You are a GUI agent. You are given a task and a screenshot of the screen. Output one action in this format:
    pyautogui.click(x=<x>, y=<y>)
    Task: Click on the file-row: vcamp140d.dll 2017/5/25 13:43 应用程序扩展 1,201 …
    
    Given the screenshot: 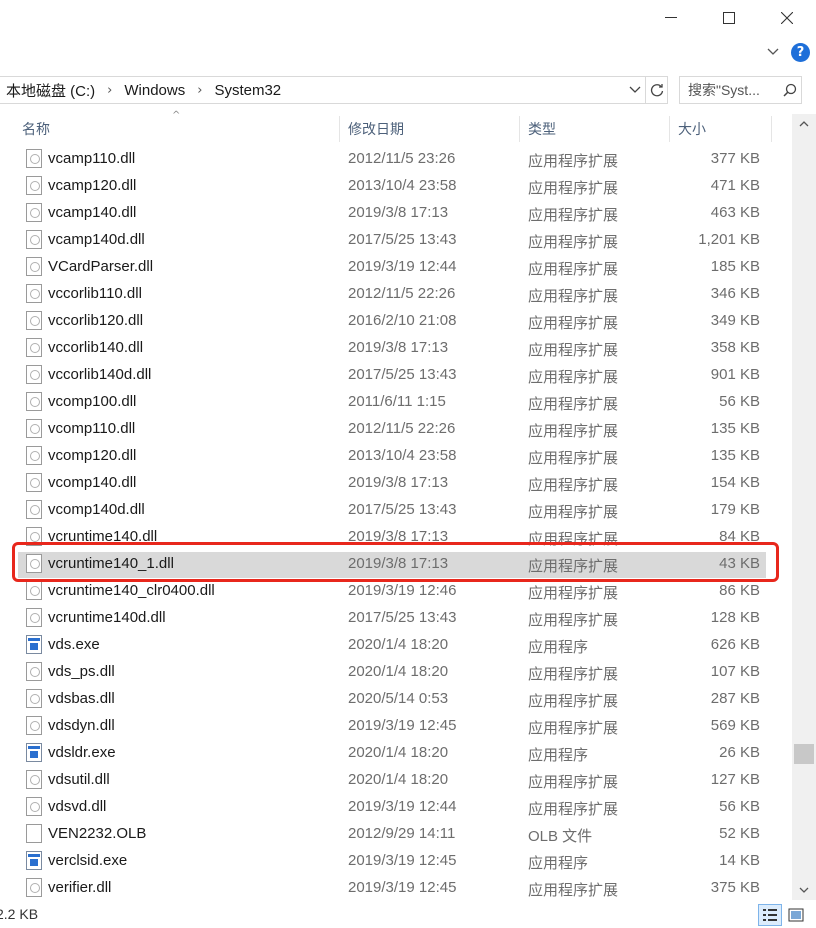 What is the action you would take?
    pyautogui.click(x=396, y=239)
    